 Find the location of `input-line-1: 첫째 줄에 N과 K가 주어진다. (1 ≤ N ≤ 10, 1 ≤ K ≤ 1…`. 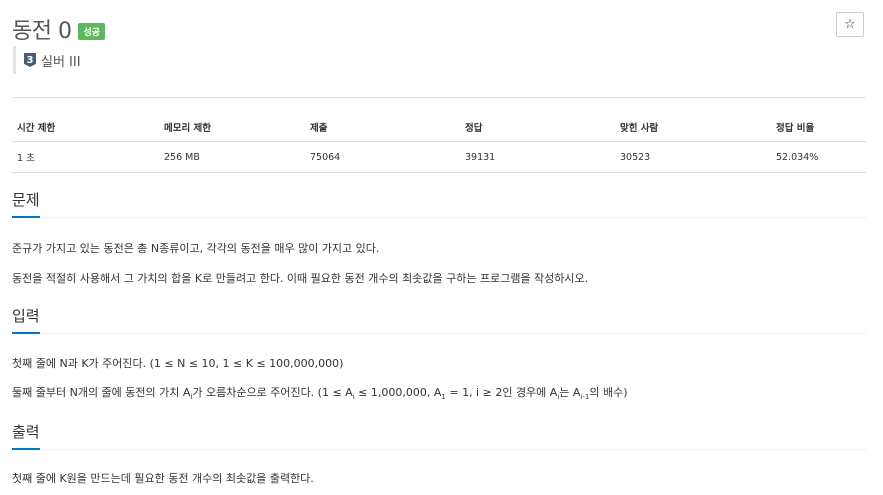

input-line-1: 첫째 줄에 N과 K가 주어진다. (1 ≤ N ≤ 10, 1 ≤ K ≤ 1… is located at coordinates (178, 363).